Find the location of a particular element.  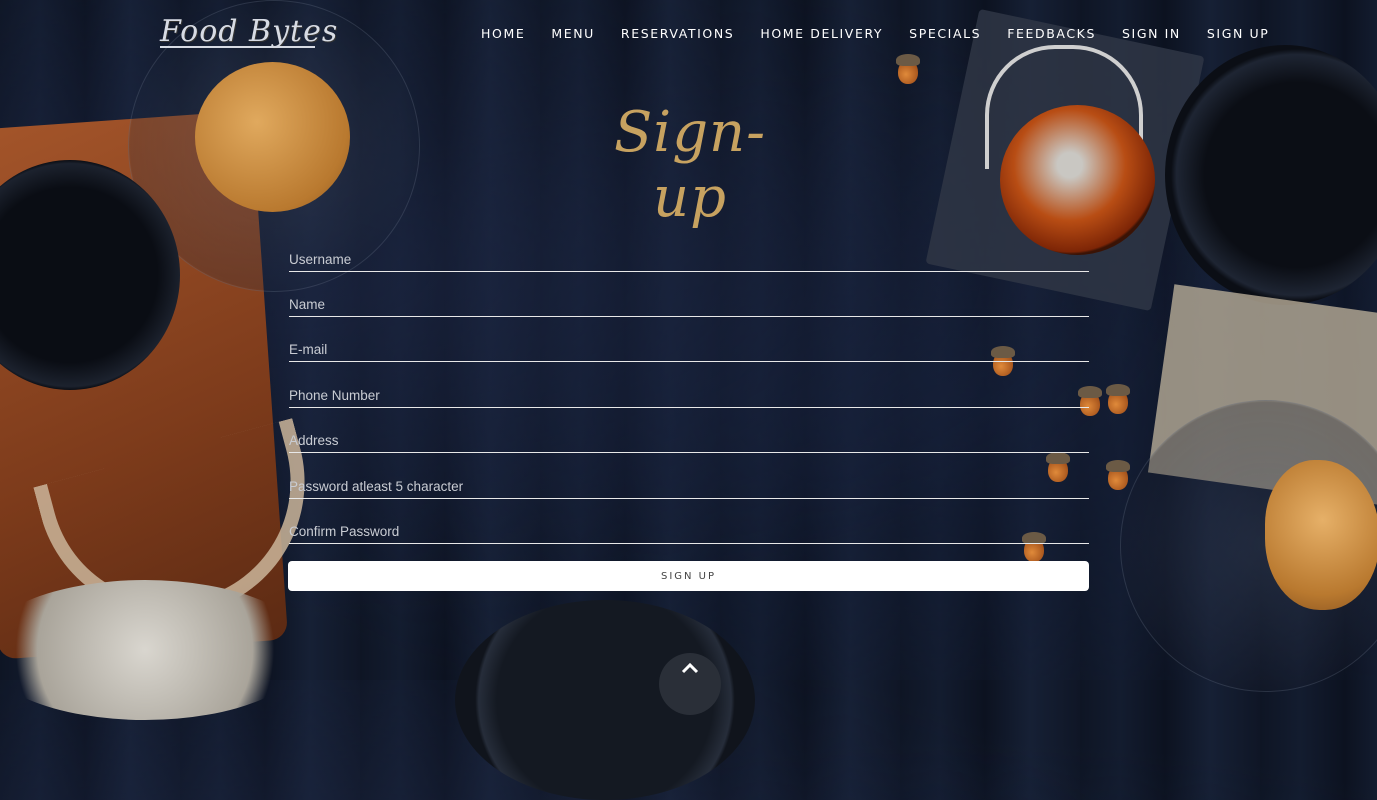

nav-home: HOME is located at coordinates (503, 33).